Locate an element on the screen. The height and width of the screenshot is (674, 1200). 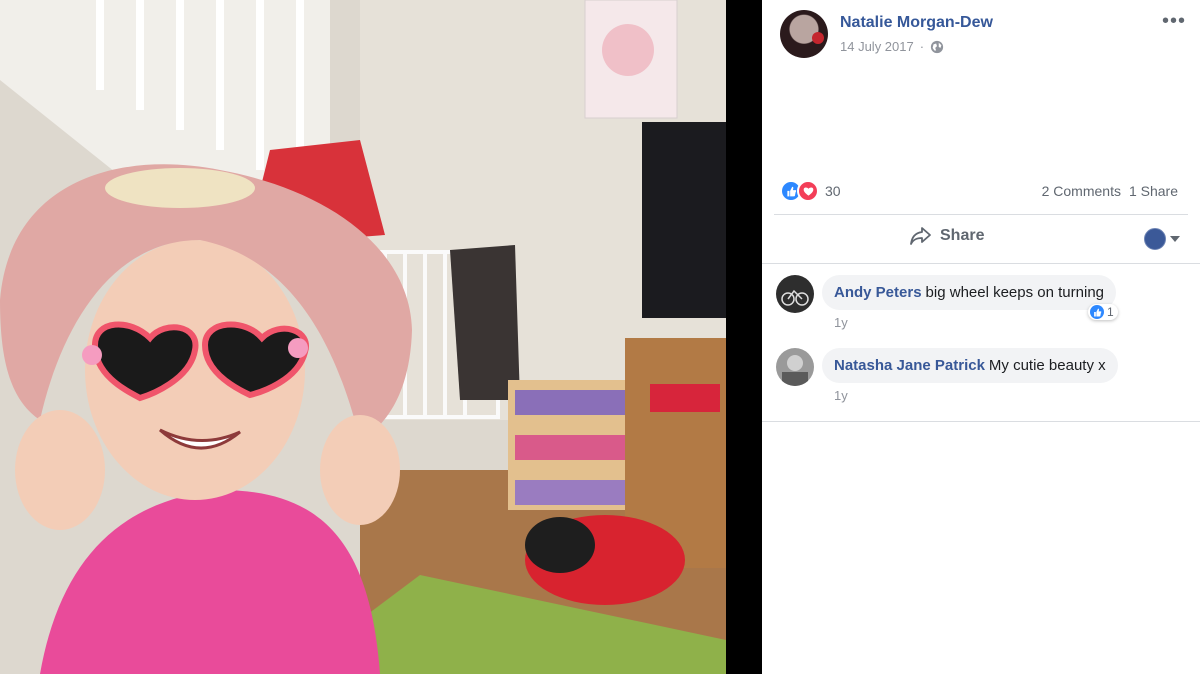
author-name: Natalie Morgan-Dew is located at coordinates (916, 23).